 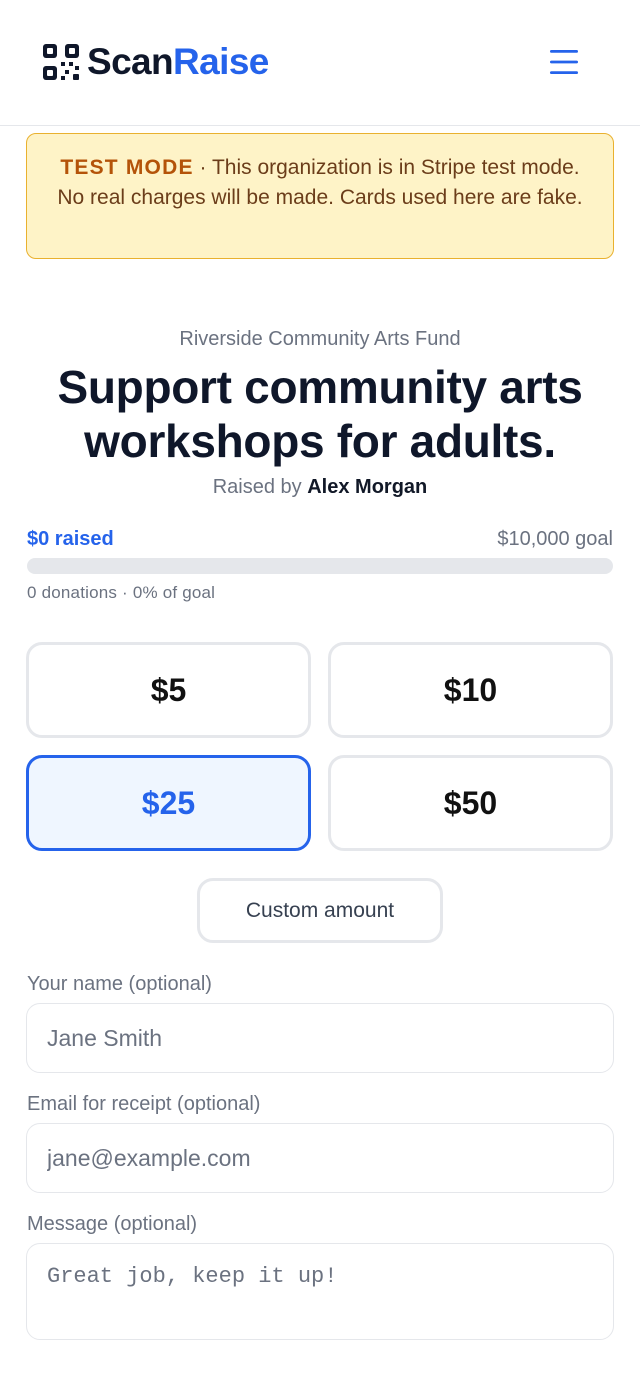 I want to click on amount-option-25: $25, so click(x=168, y=803).